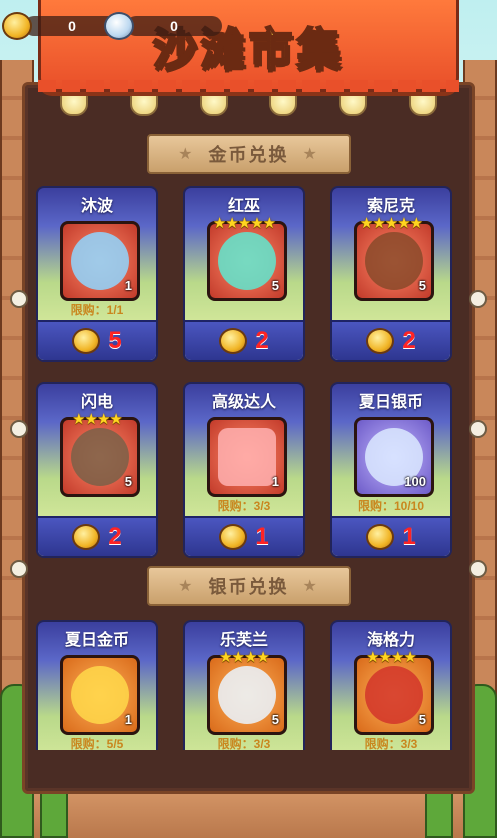  What do you see at coordinates (97, 743) in the screenshot?
I see `purchase-limit: 限购：5/5` at bounding box center [97, 743].